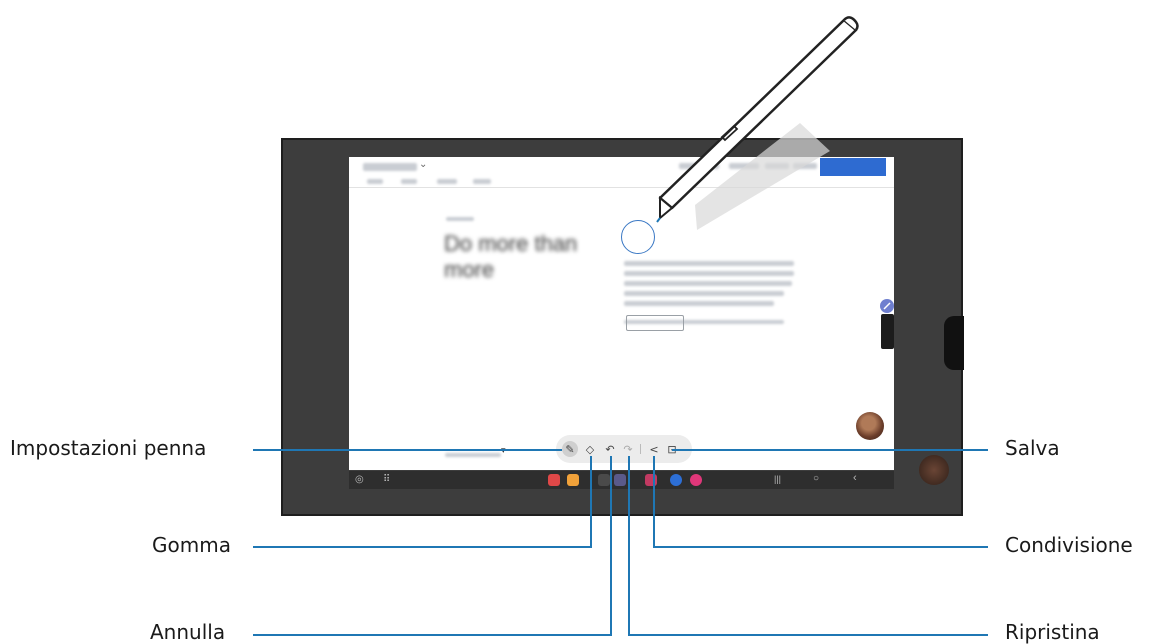 This screenshot has height=644, width=1156. I want to click on side-avatar, so click(934, 470).